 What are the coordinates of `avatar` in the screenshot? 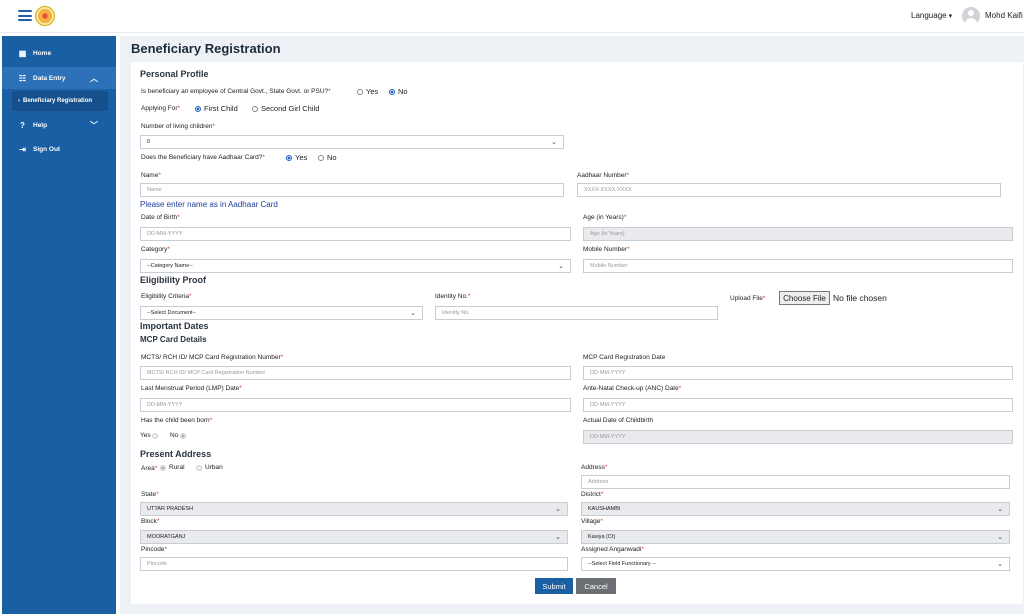 It's located at (971, 16).